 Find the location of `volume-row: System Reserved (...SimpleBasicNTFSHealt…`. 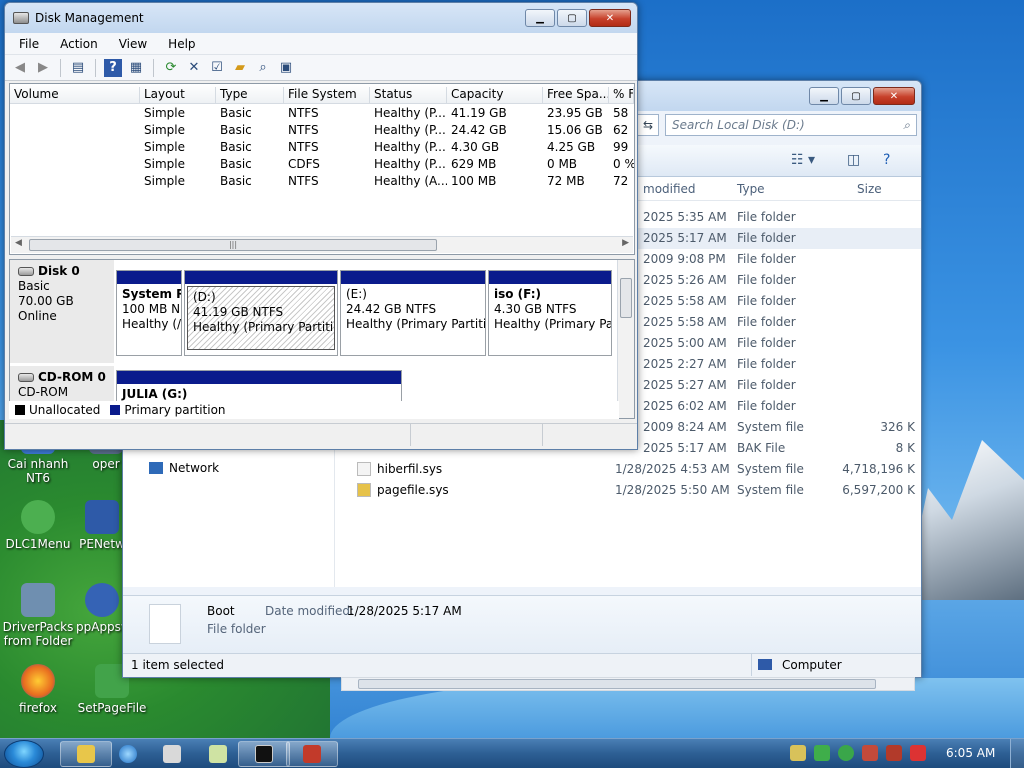

volume-row: System Reserved (...SimpleBasicNTFSHealt… is located at coordinates (322, 181).